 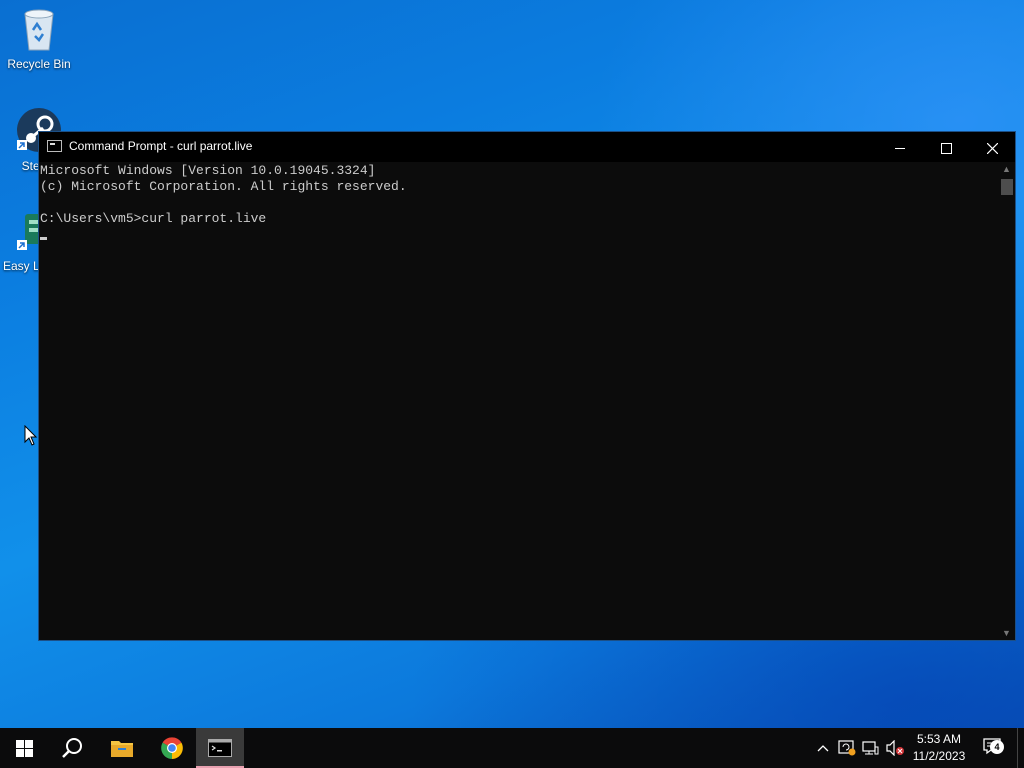 I want to click on close-icon, so click(x=992, y=148).